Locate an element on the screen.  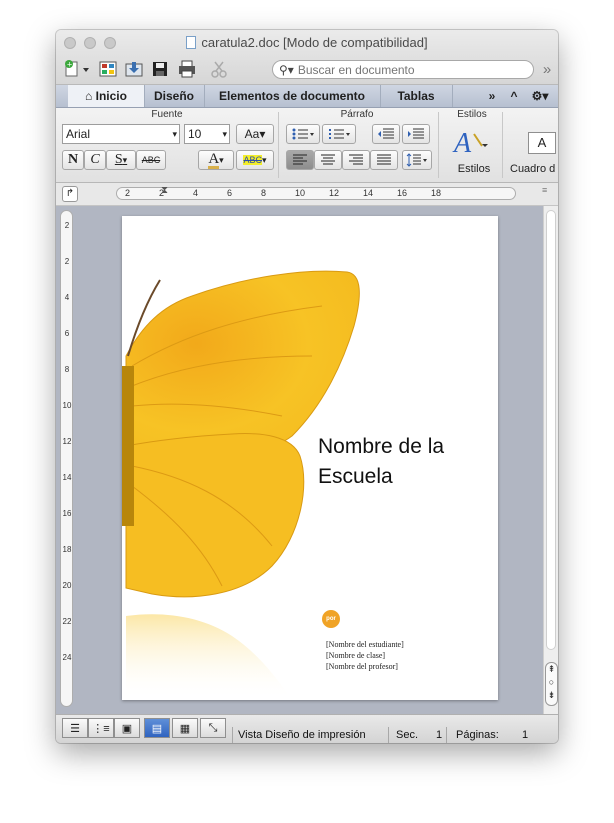
horizontal-ruler: 2 2 4 6 8 10 12 14 16 18 ⧗ is located at coordinates (316, 192).